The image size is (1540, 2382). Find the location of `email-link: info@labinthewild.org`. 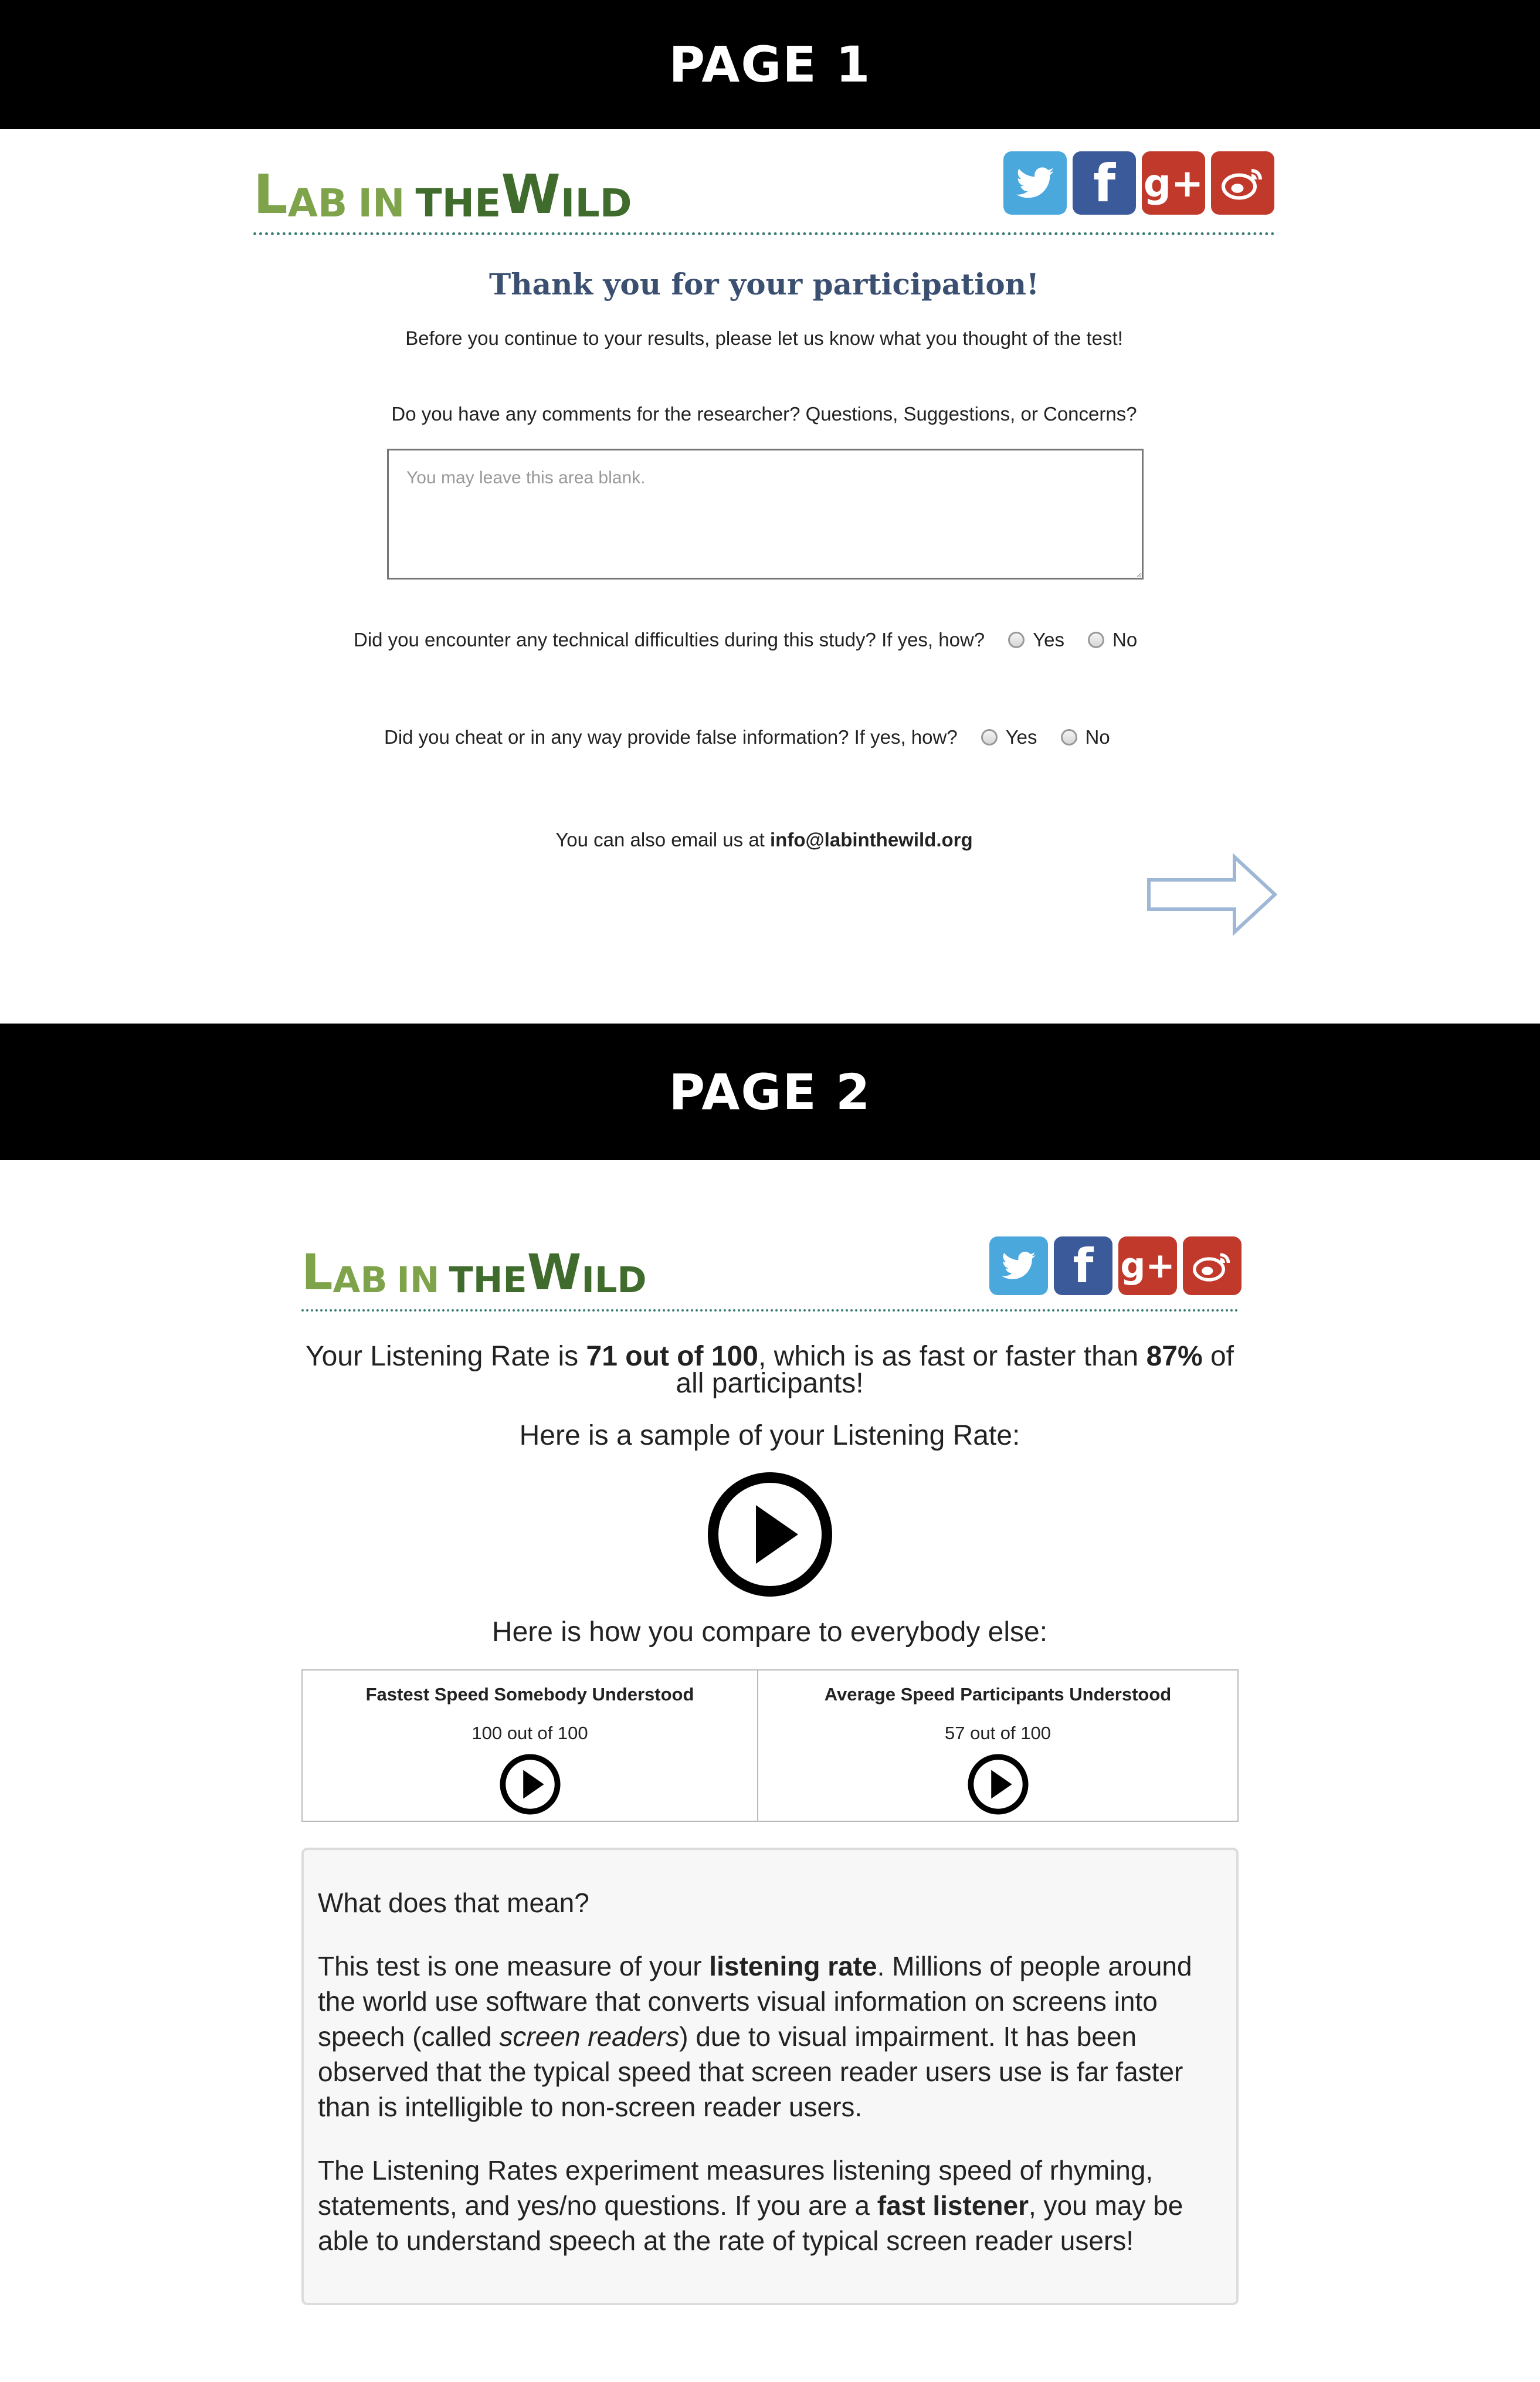

email-link: info@labinthewild.org is located at coordinates (871, 840).